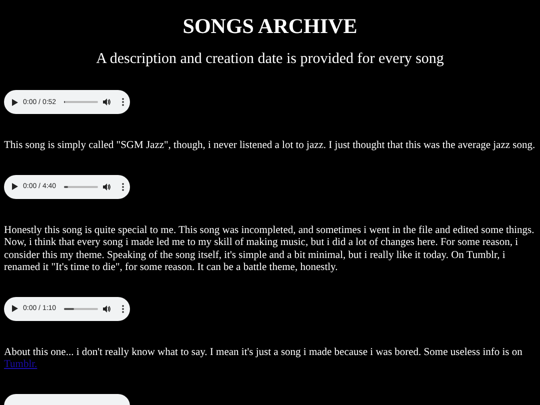  I want to click on song-description: Honestly this song is quite special to me. This song was incompleted, and sometimes i went in the file and edited some things. Now, i think that every song i made led me to my skill of making music, but i did a lot of changes here. For some reason, i consider this my theme. Speaking of the song itself, it's simple and a bit minimal, but i really like it today. On Tumblr, i renamed it "It's time to die", for some reason. It can be a battle theme, honestly., so click(270, 249).